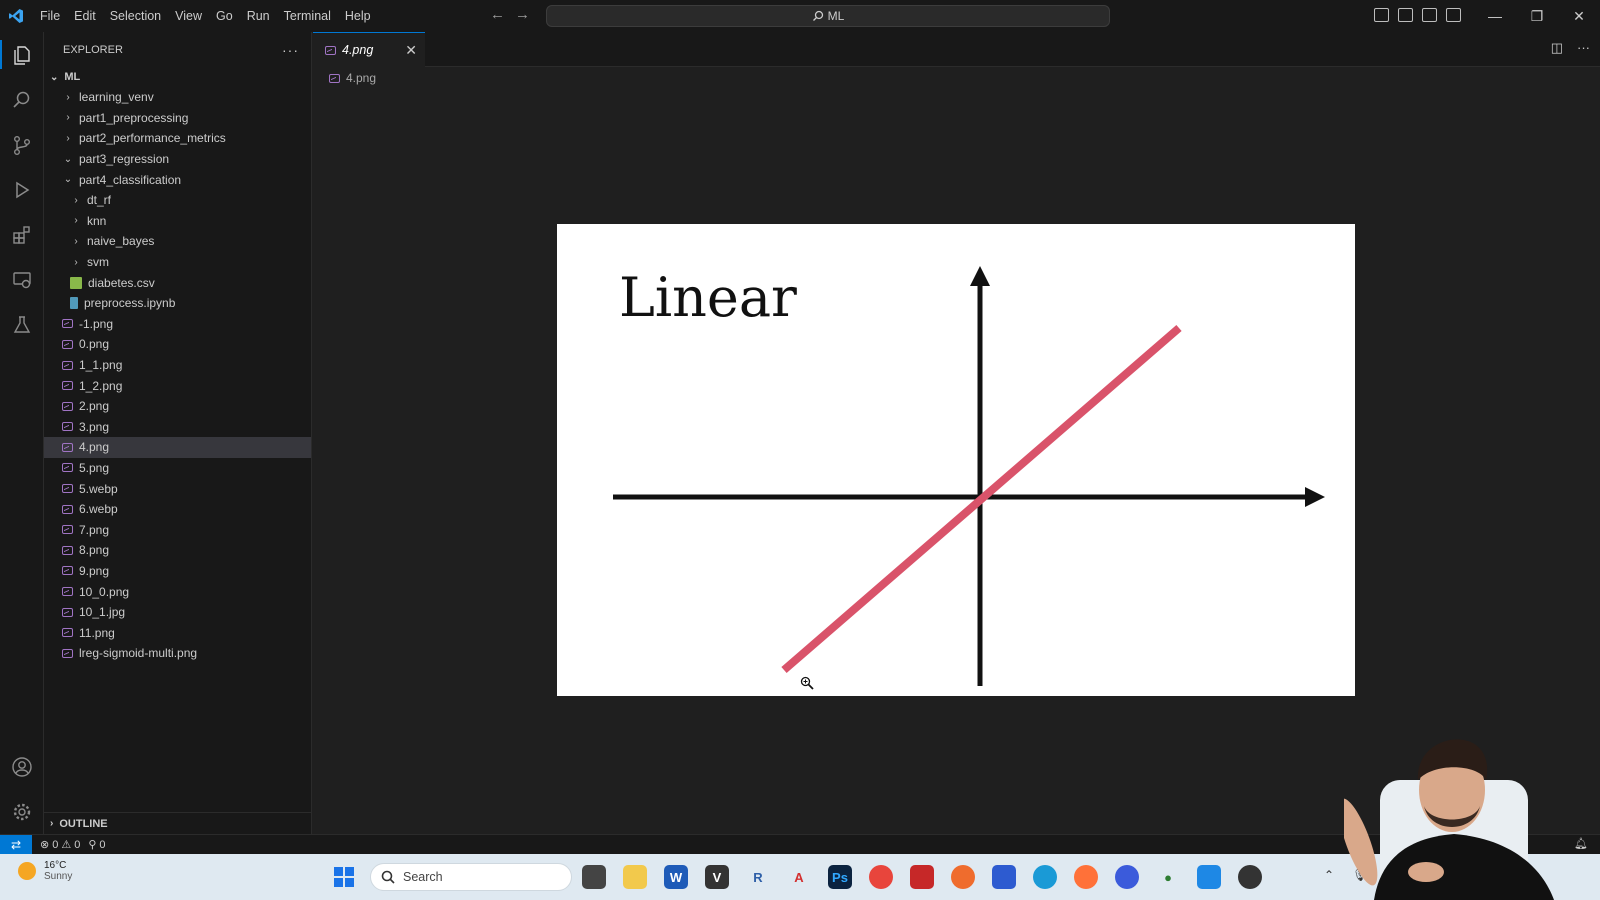 This screenshot has width=1600, height=900. Describe the element at coordinates (22, 324) in the screenshot. I see `testing-icon` at that location.